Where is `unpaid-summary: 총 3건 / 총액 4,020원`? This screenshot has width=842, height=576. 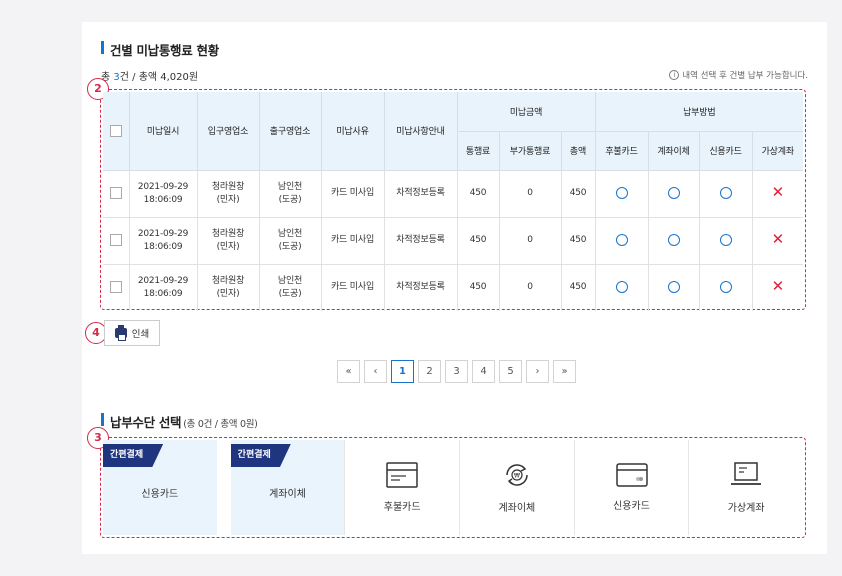
unpaid-summary: 총 3건 / 총액 4,020원 is located at coordinates (150, 77).